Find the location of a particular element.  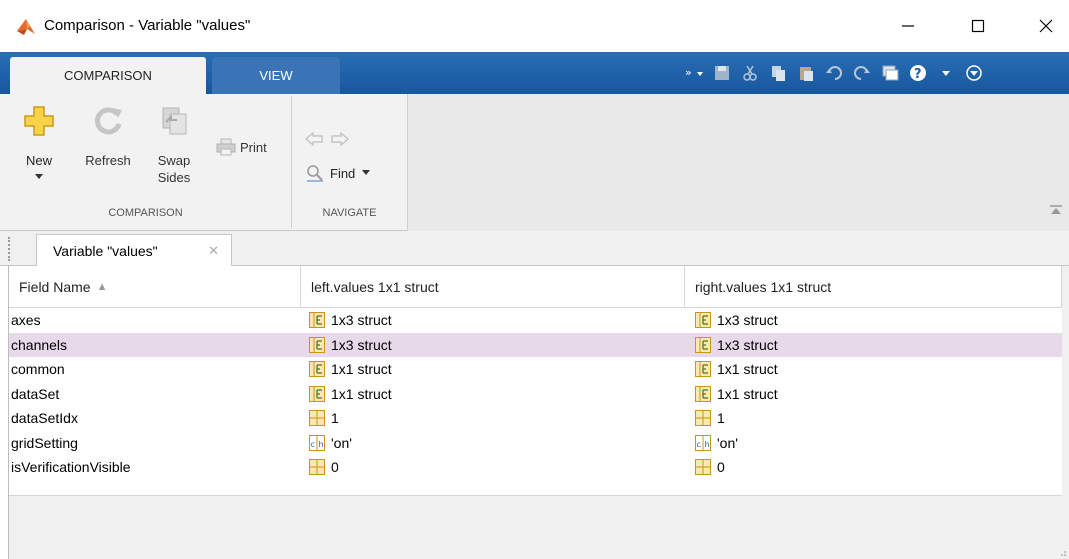

document-tab: Variable "values" ✕ is located at coordinates (134, 250).